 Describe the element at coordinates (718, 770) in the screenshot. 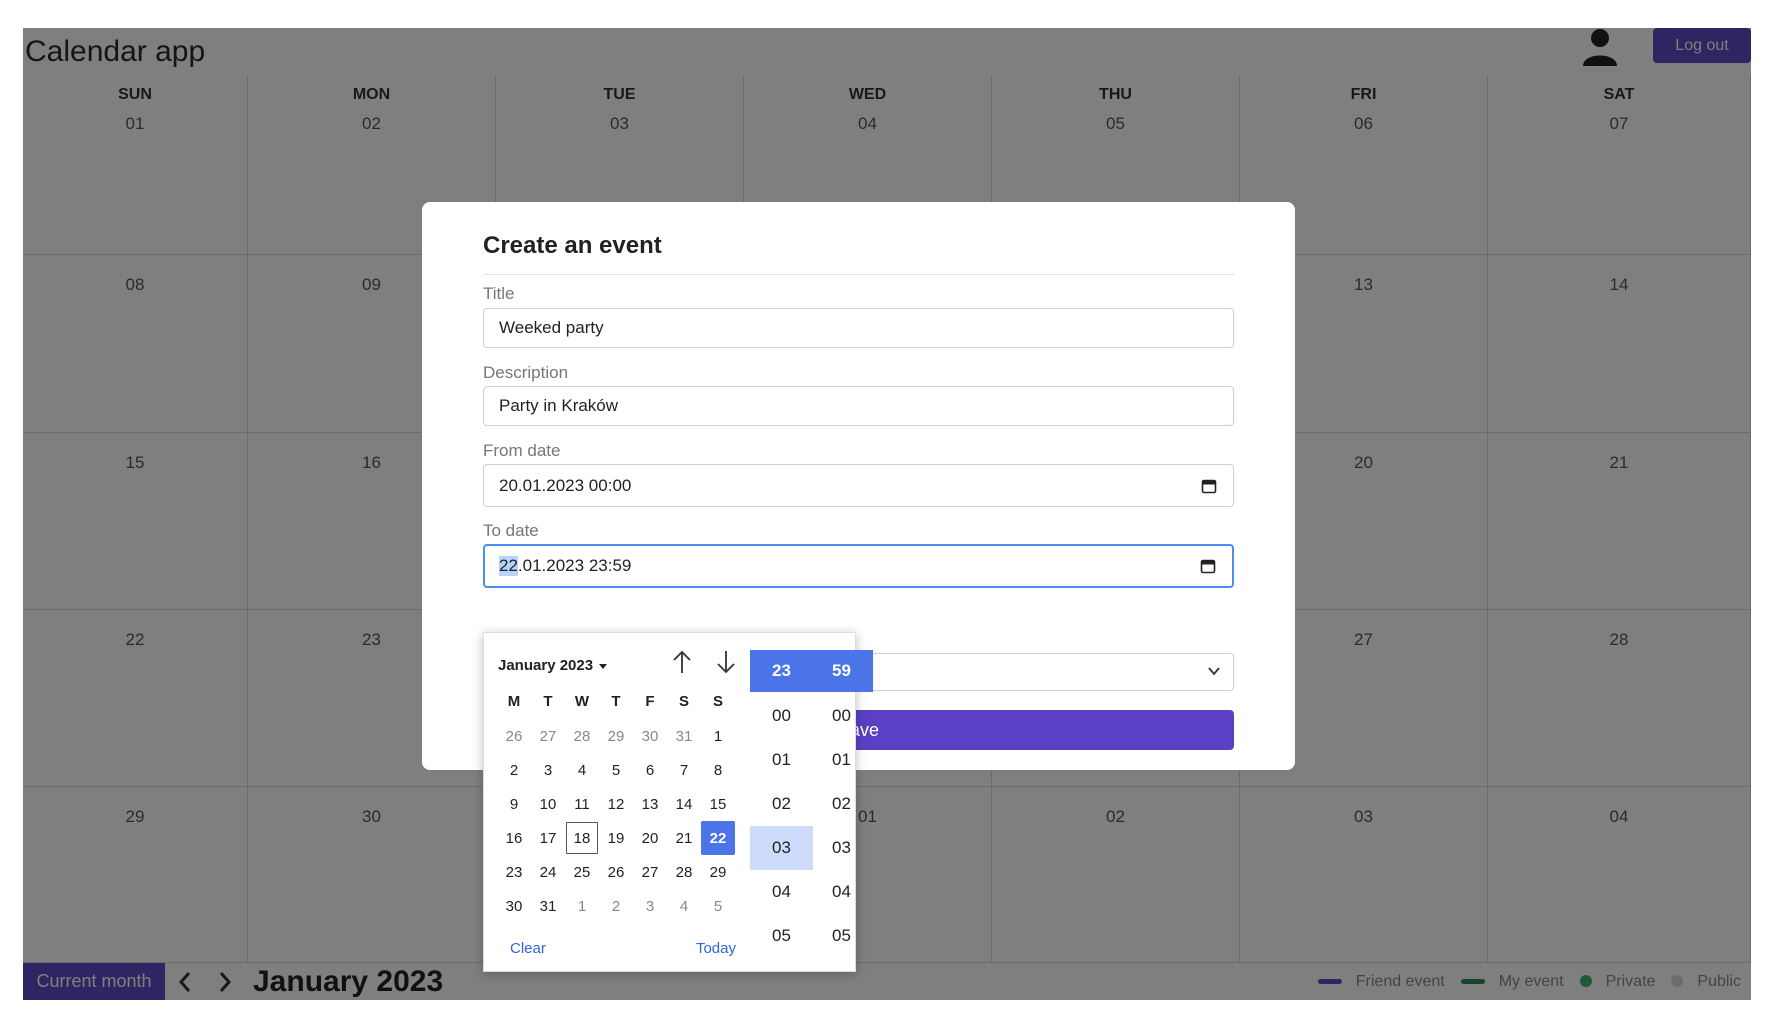

I see `picker-day: 8` at that location.